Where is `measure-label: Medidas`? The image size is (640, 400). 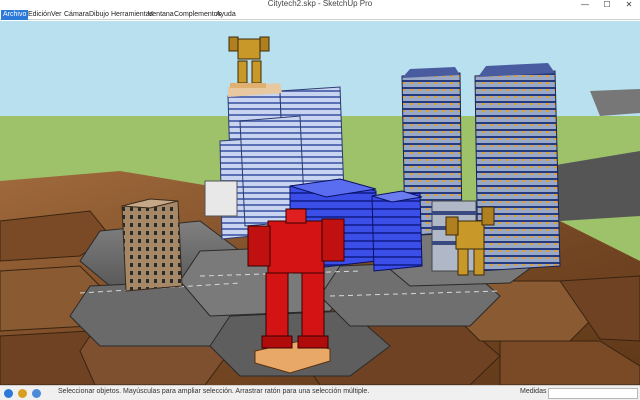
measure-label: Medidas is located at coordinates (533, 391).